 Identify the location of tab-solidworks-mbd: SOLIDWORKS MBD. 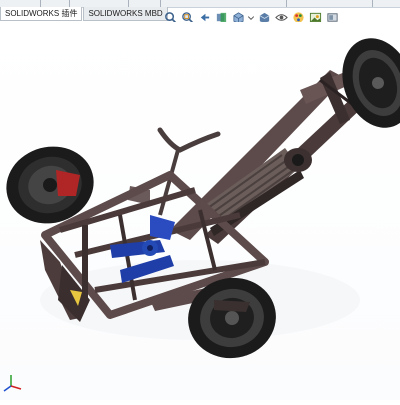
(125, 14).